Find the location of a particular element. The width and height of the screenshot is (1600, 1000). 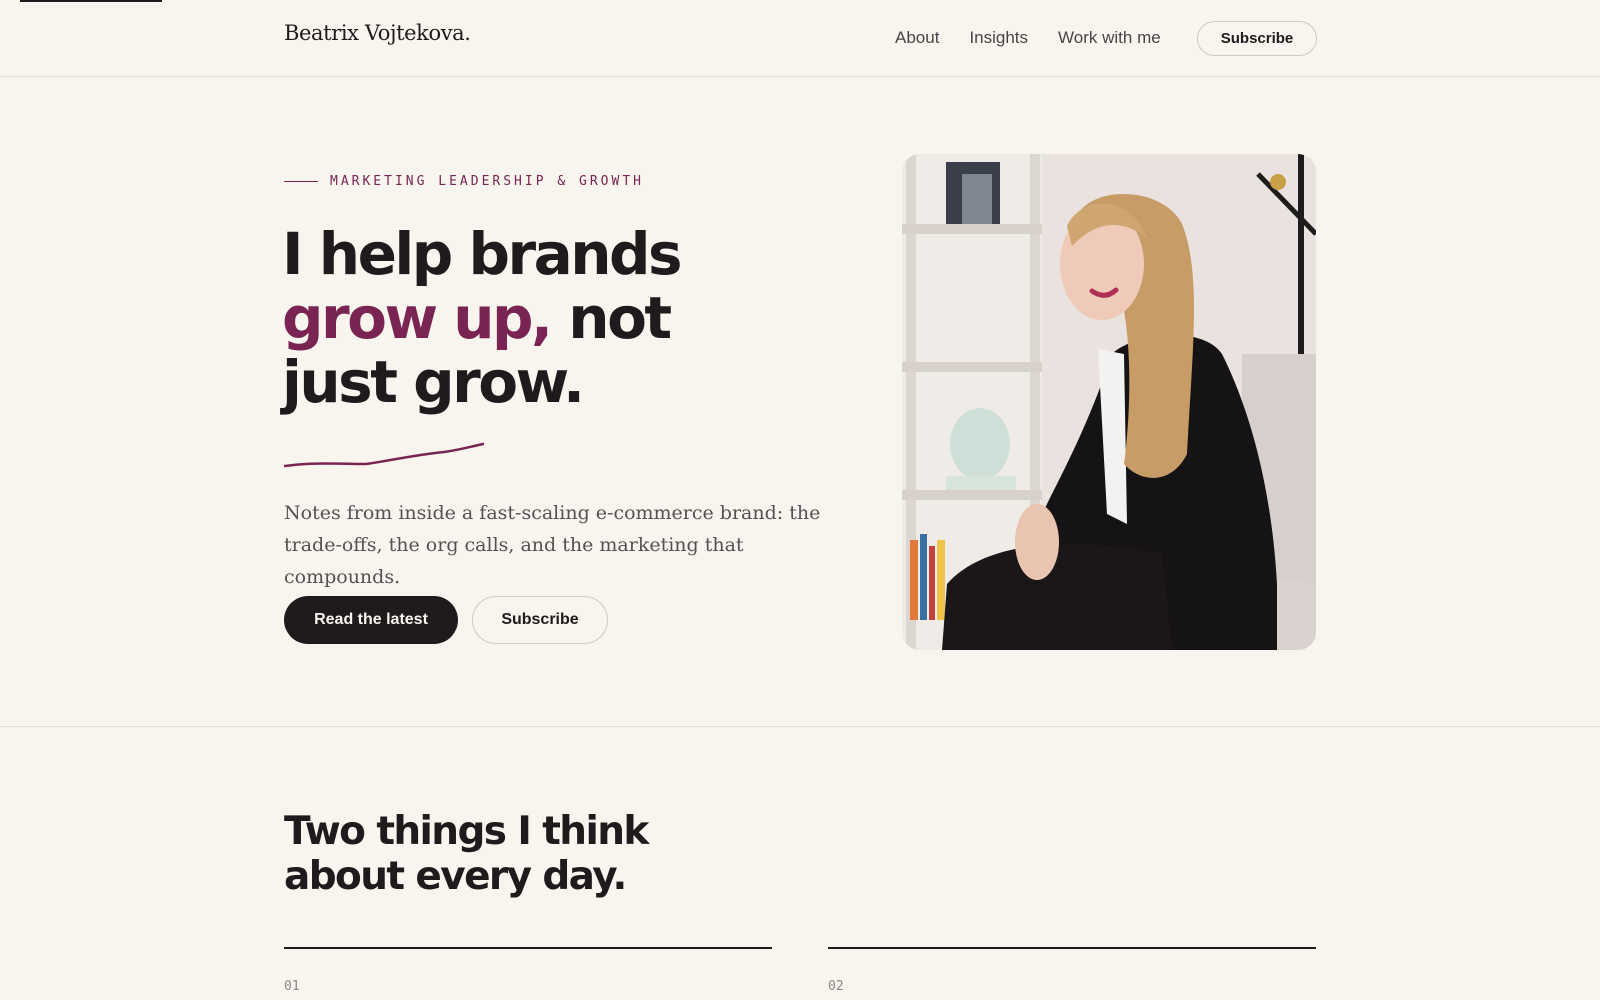

hand-drawn-underline-icon is located at coordinates (384, 455).